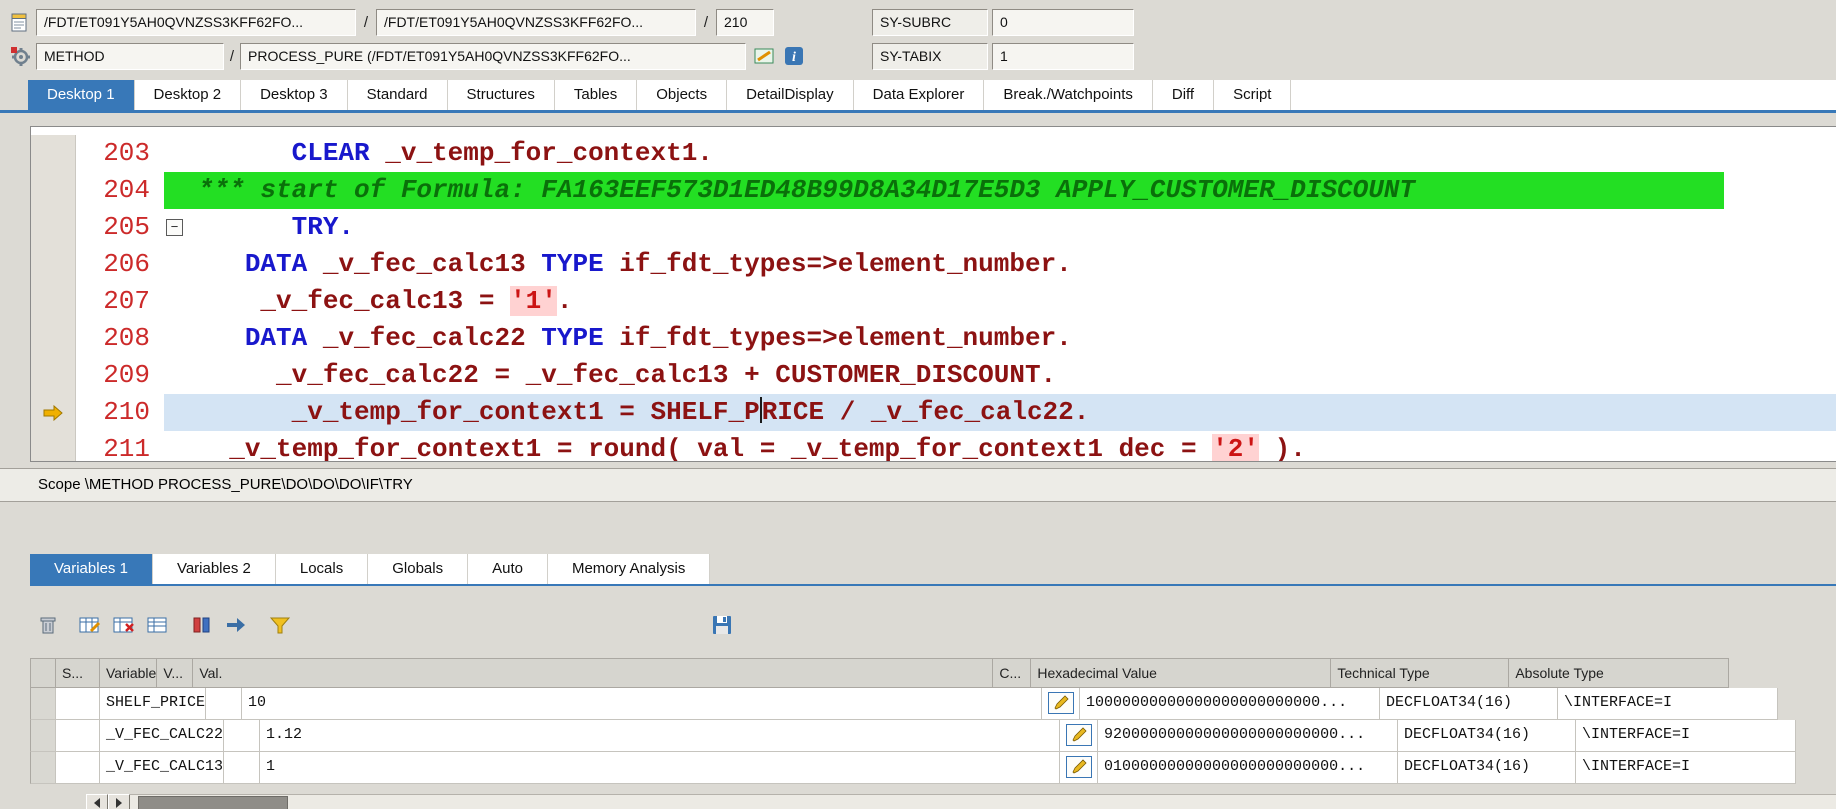 The height and width of the screenshot is (809, 1836). I want to click on column-header-variable: Variable, so click(129, 673).